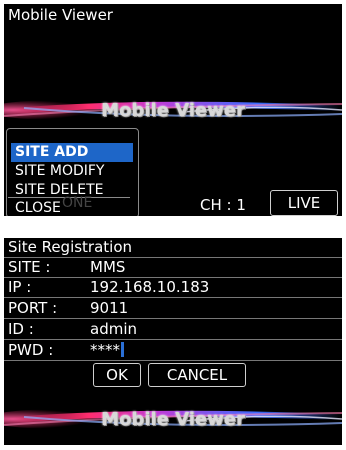  What do you see at coordinates (109, 308) in the screenshot?
I see `port-field: 9011` at bounding box center [109, 308].